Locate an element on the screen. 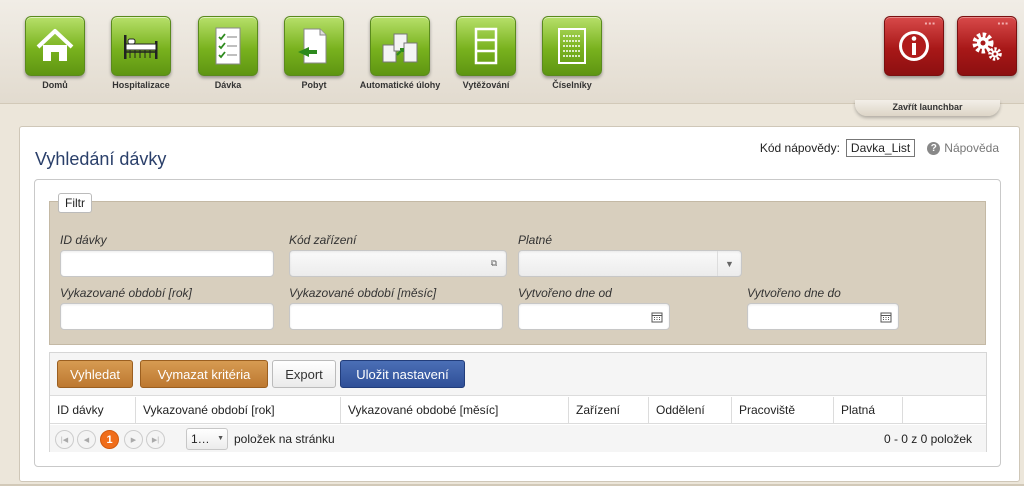 The height and width of the screenshot is (486, 1024). kod-zarizeni-label: Kód zařízení is located at coordinates (323, 240).